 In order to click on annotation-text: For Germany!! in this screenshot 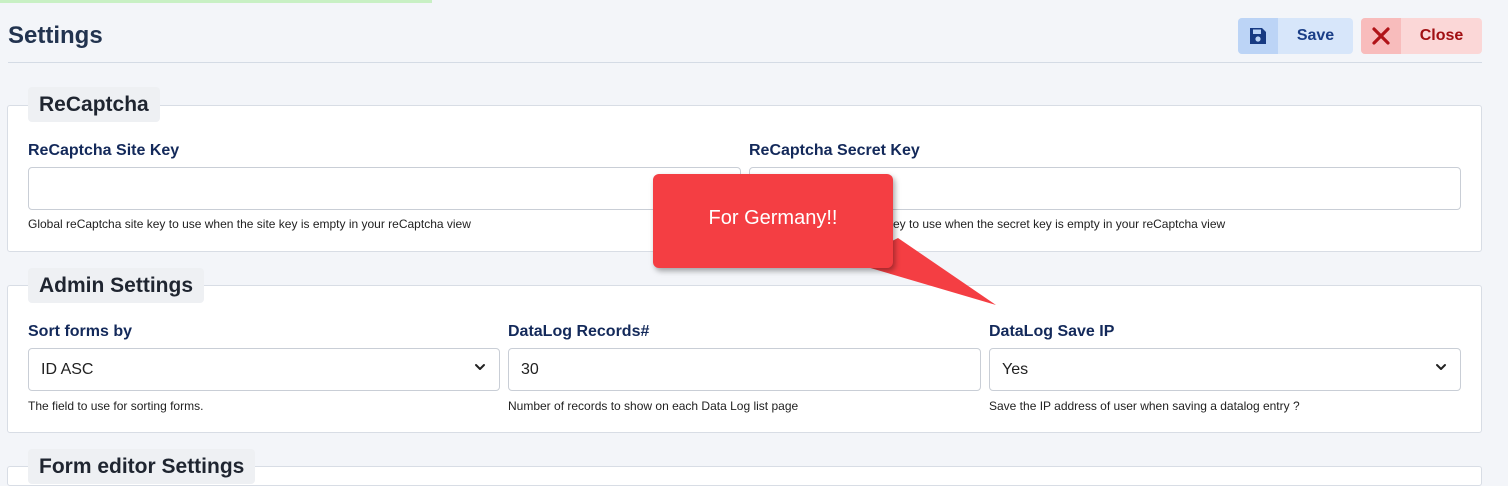, I will do `click(773, 218)`.